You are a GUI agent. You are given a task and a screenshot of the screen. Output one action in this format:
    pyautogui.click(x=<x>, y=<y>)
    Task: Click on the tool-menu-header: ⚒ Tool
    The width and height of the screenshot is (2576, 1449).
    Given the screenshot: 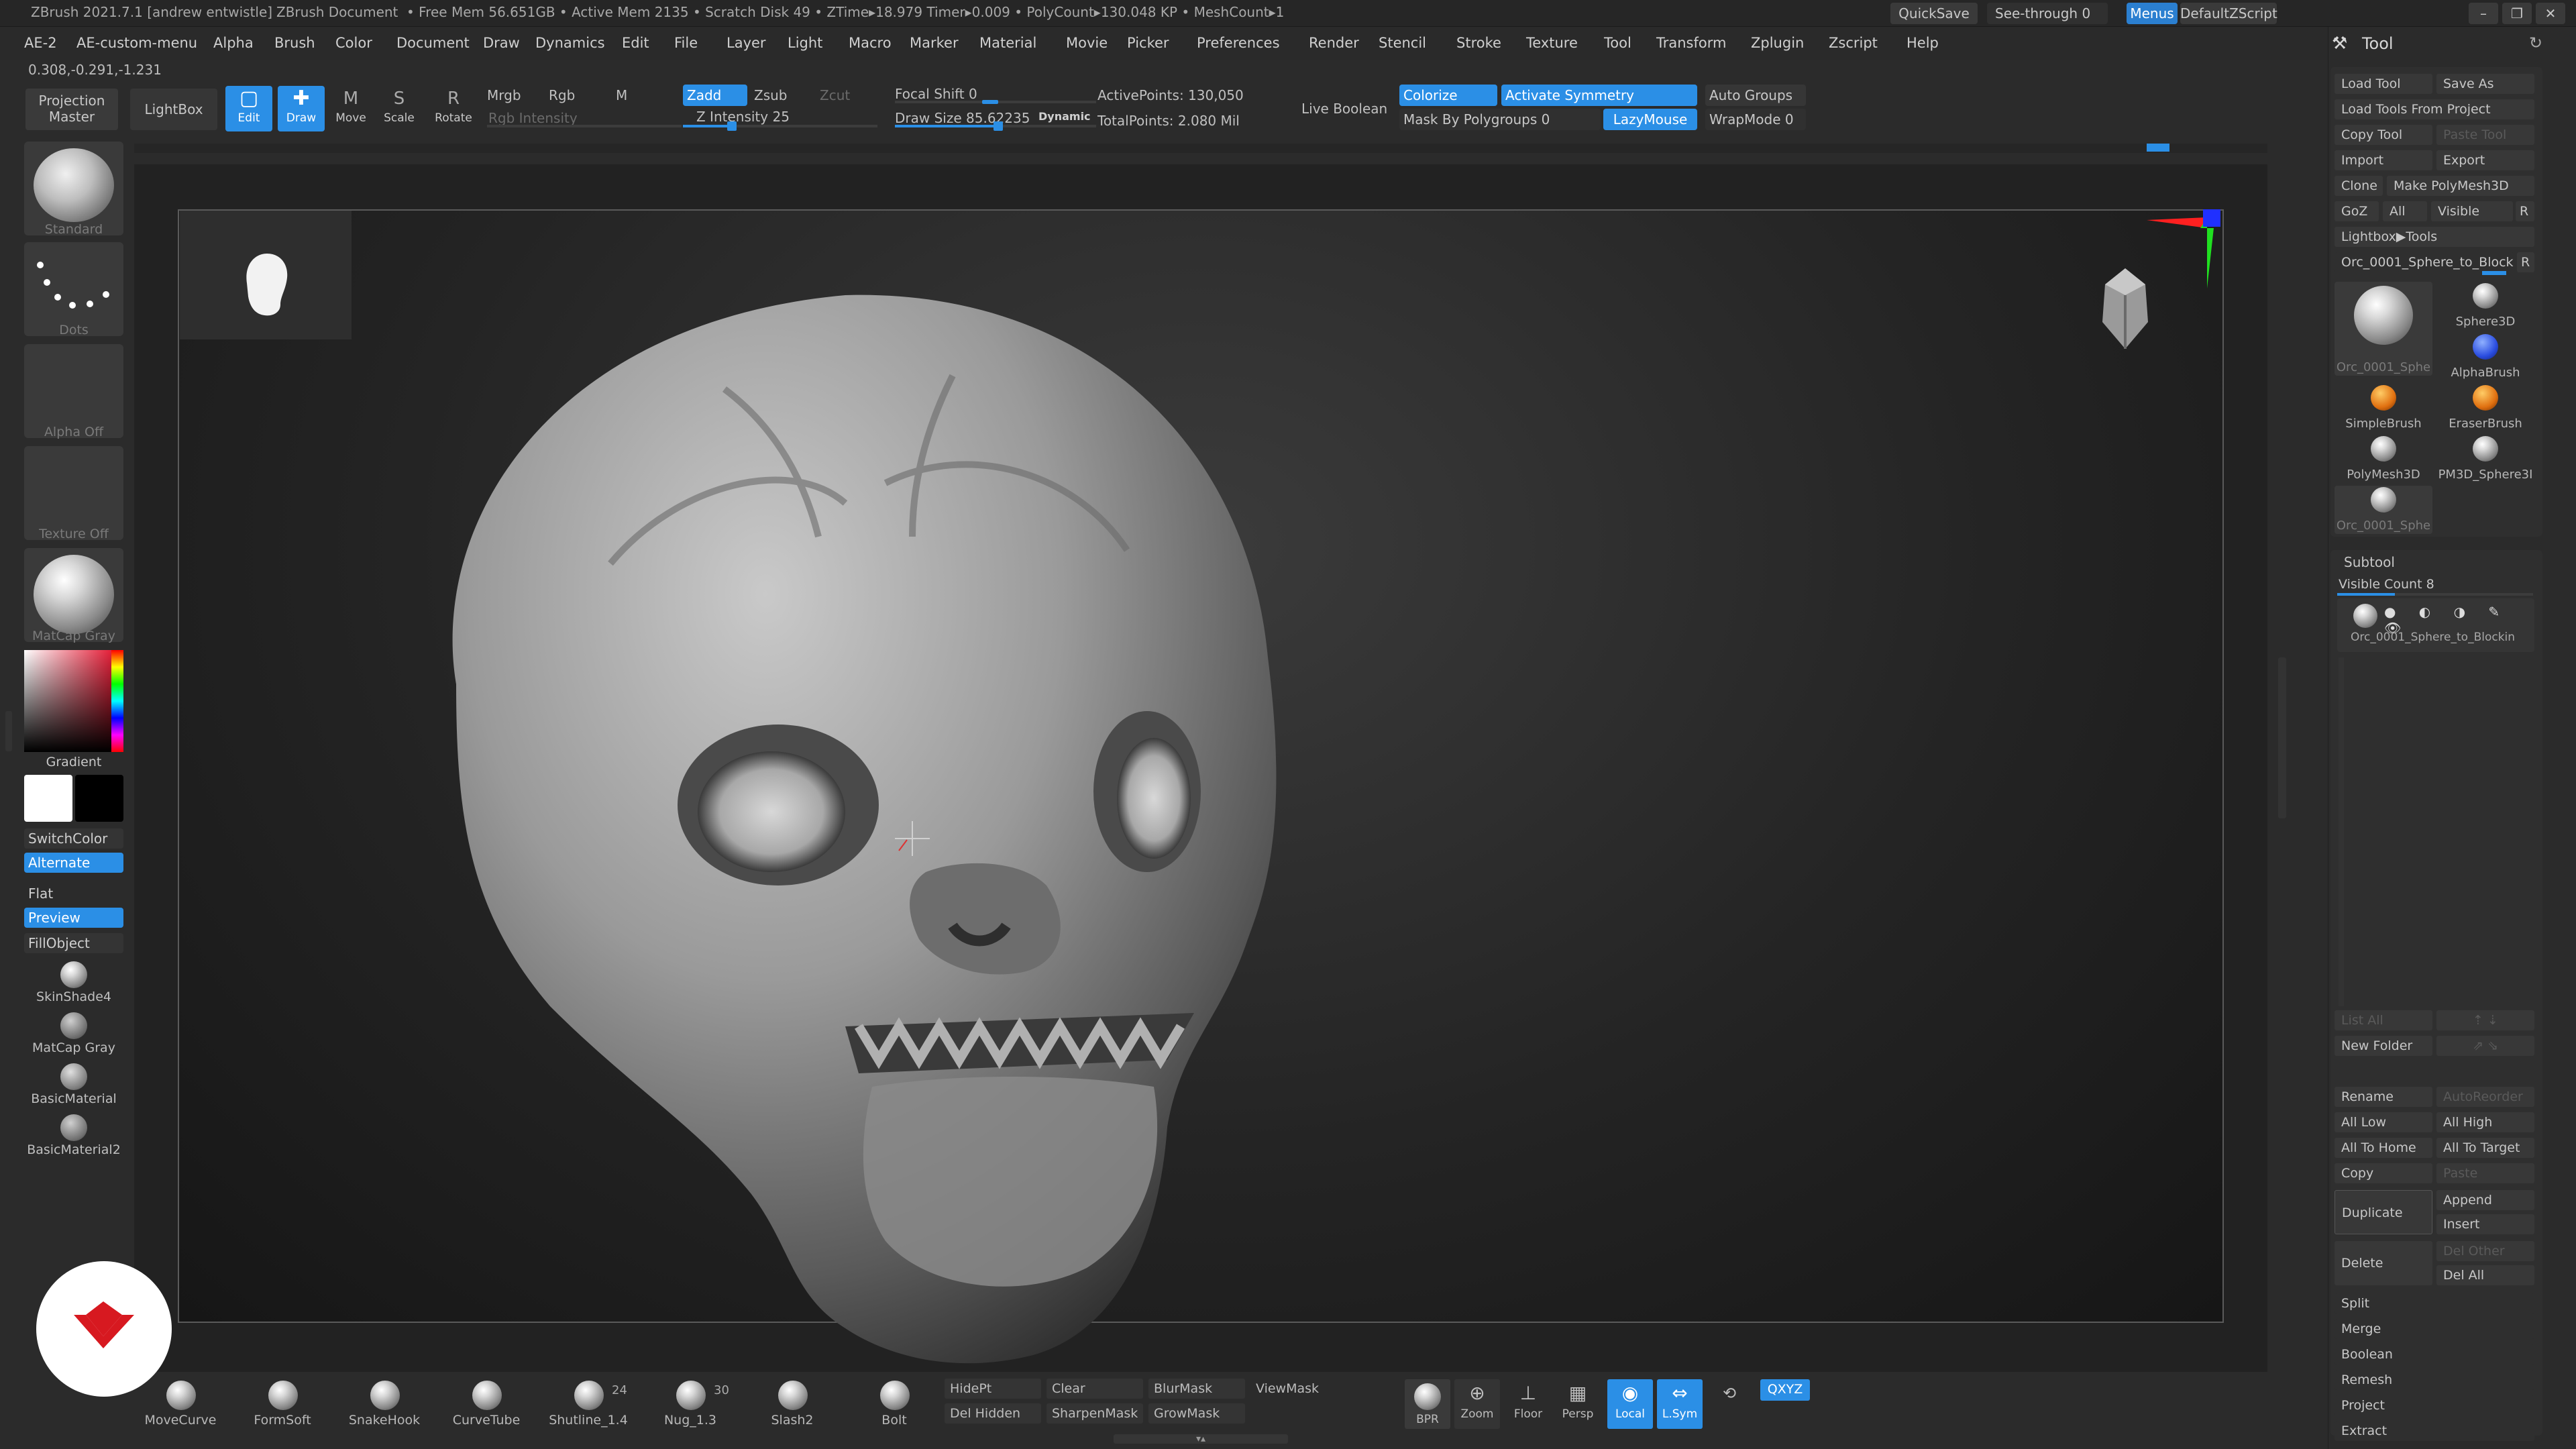 What is the action you would take?
    pyautogui.click(x=2363, y=44)
    